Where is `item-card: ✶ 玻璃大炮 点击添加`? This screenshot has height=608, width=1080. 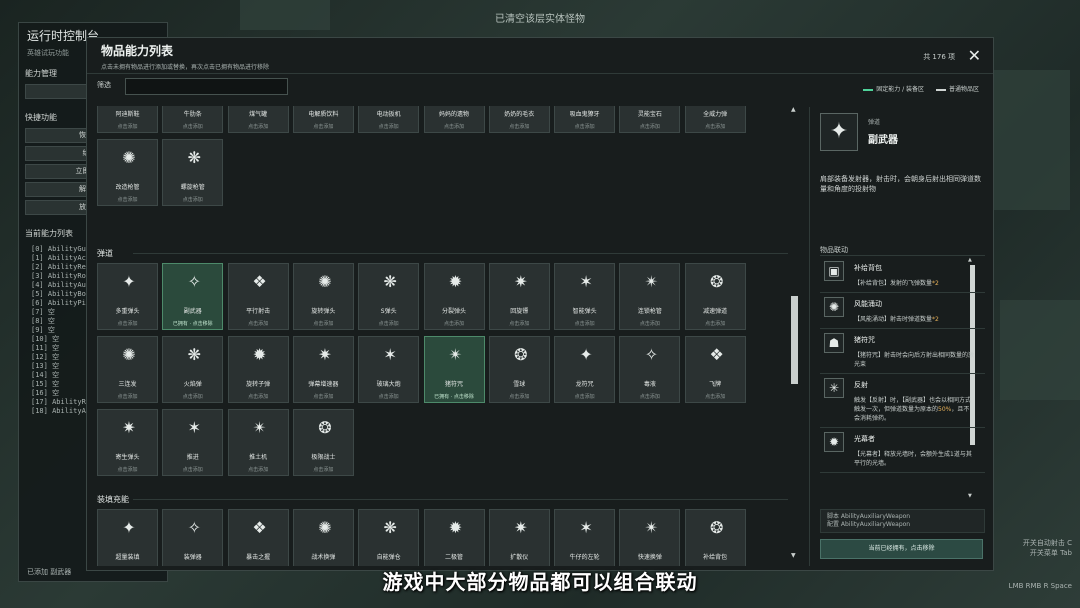 item-card: ✶ 玻璃大炮 点击添加 is located at coordinates (389, 369).